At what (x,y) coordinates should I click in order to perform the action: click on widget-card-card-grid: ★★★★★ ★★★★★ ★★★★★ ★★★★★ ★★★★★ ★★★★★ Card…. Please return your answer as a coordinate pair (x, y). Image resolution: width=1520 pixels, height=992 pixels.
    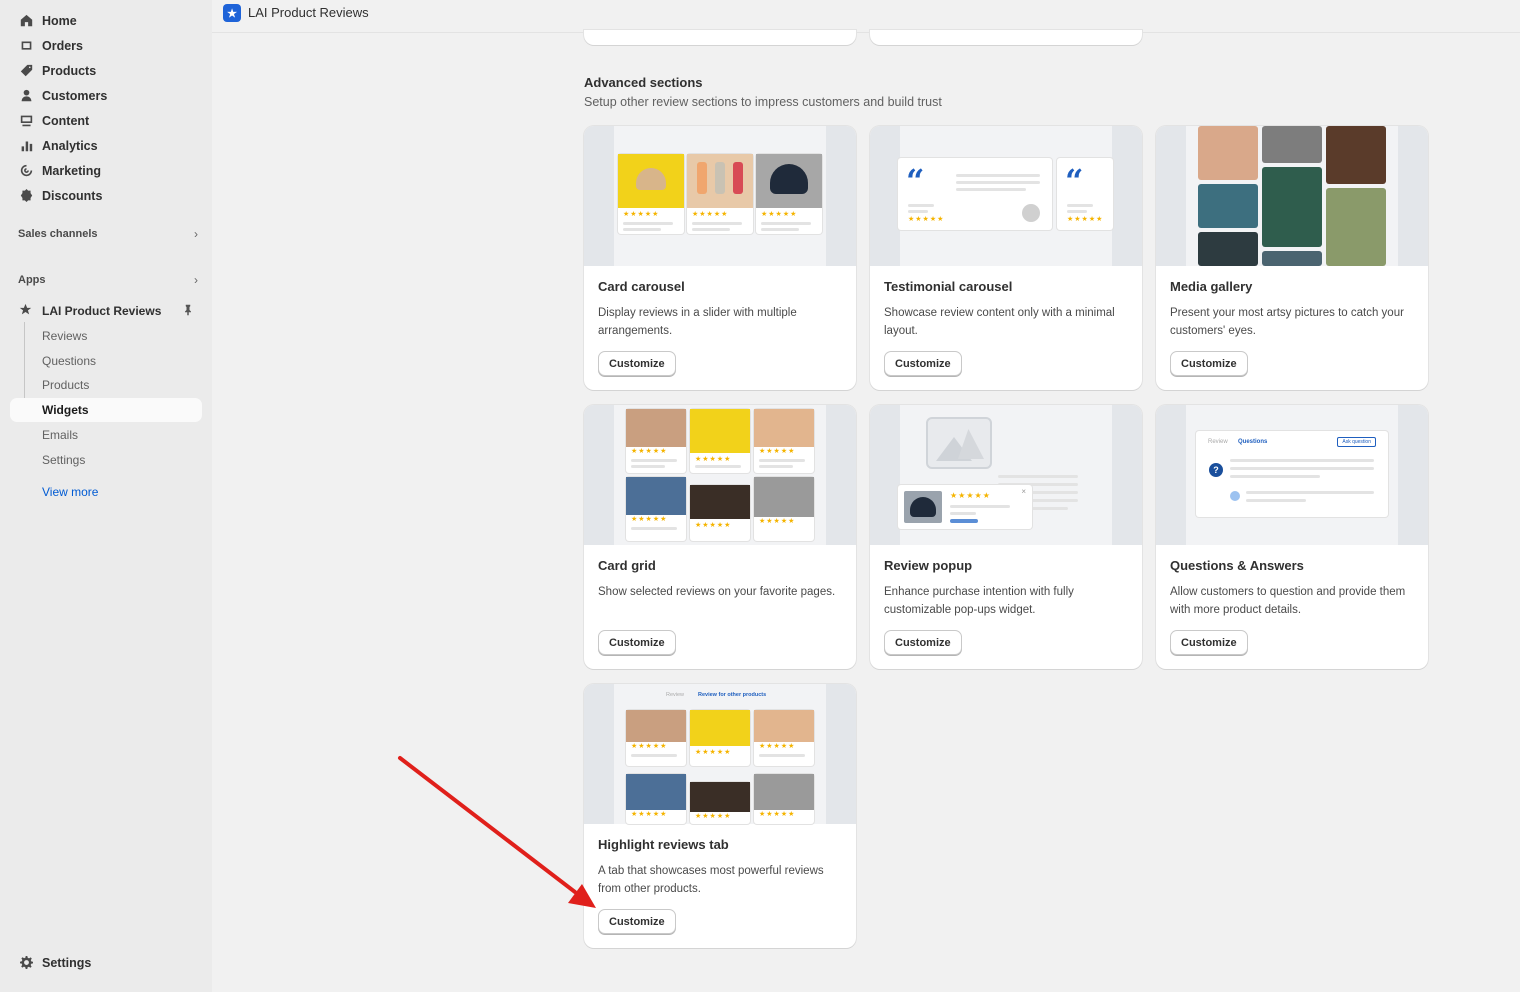
    Looking at the image, I should click on (720, 537).